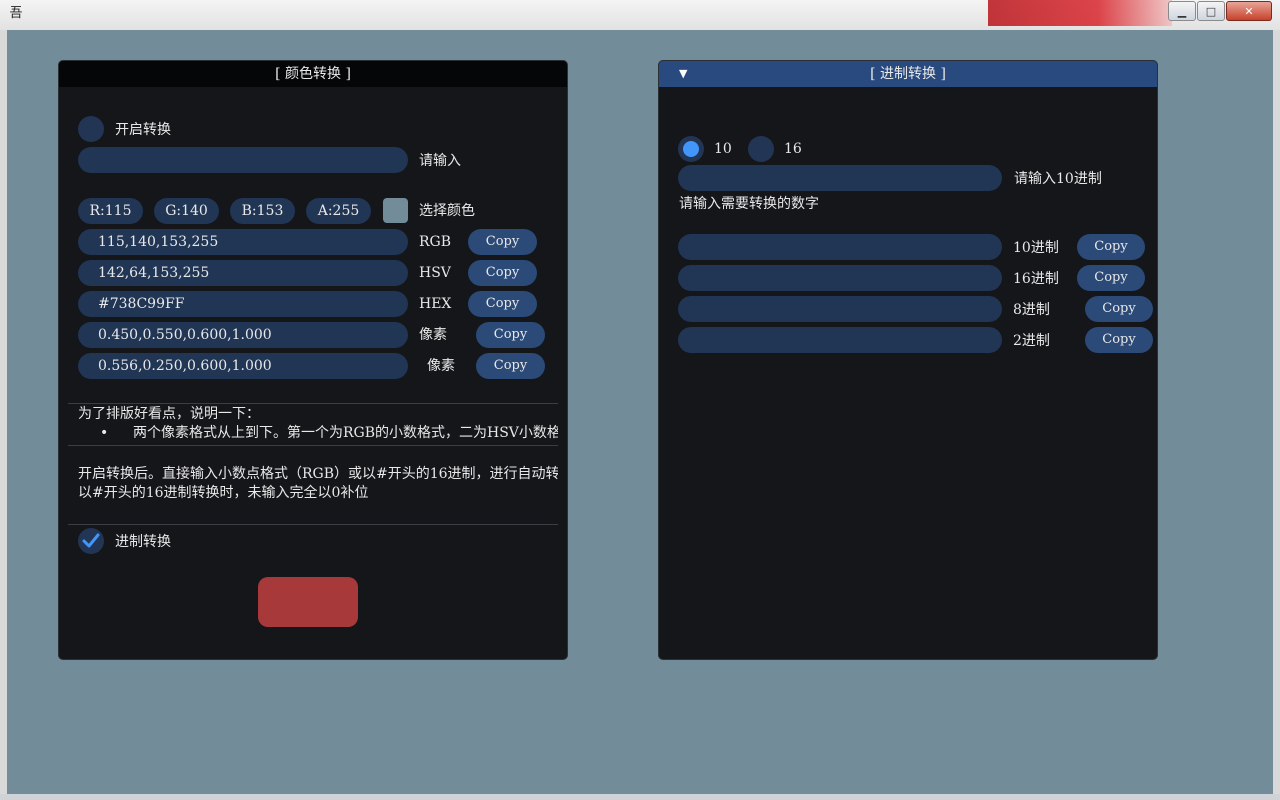 This screenshot has height=800, width=1280. I want to click on color-input-hint: 请输入, so click(440, 161).